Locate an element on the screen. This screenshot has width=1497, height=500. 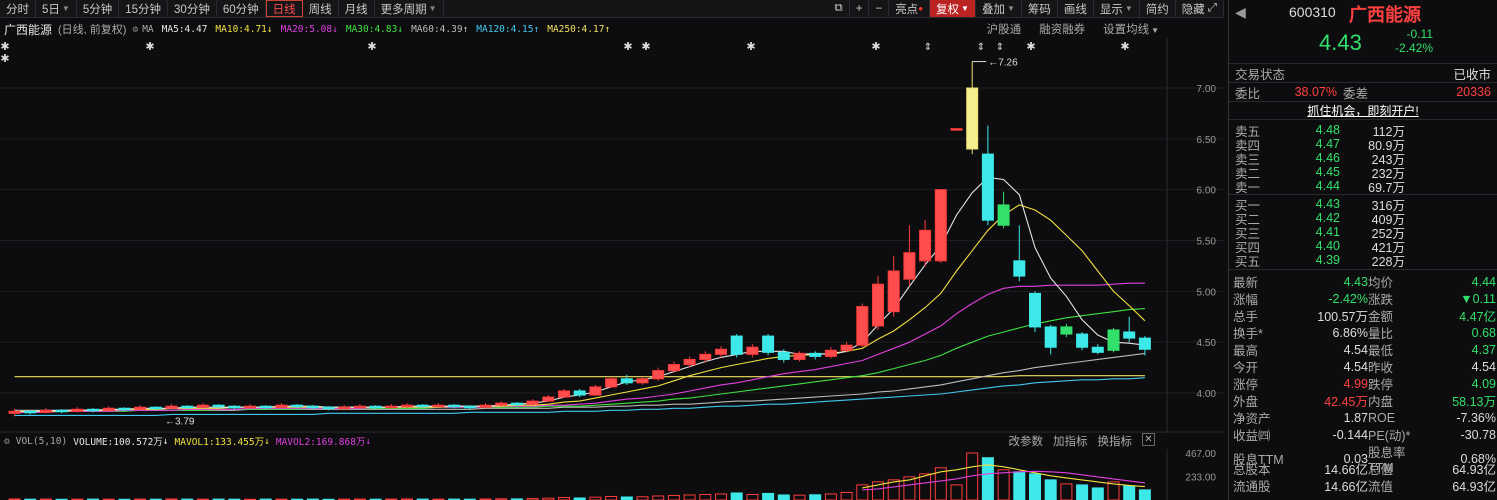
y-tick-label: 4.00 is located at coordinates (1207, 394).